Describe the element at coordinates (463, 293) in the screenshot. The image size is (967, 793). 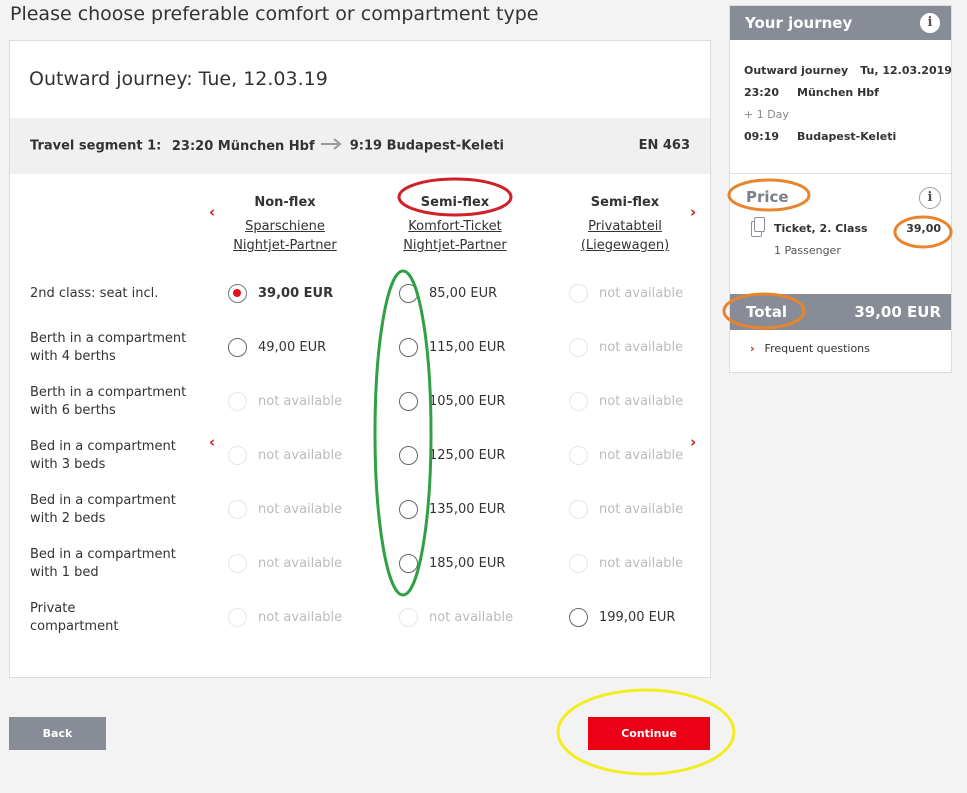
I see `fare-price: 85,00 EUR` at that location.